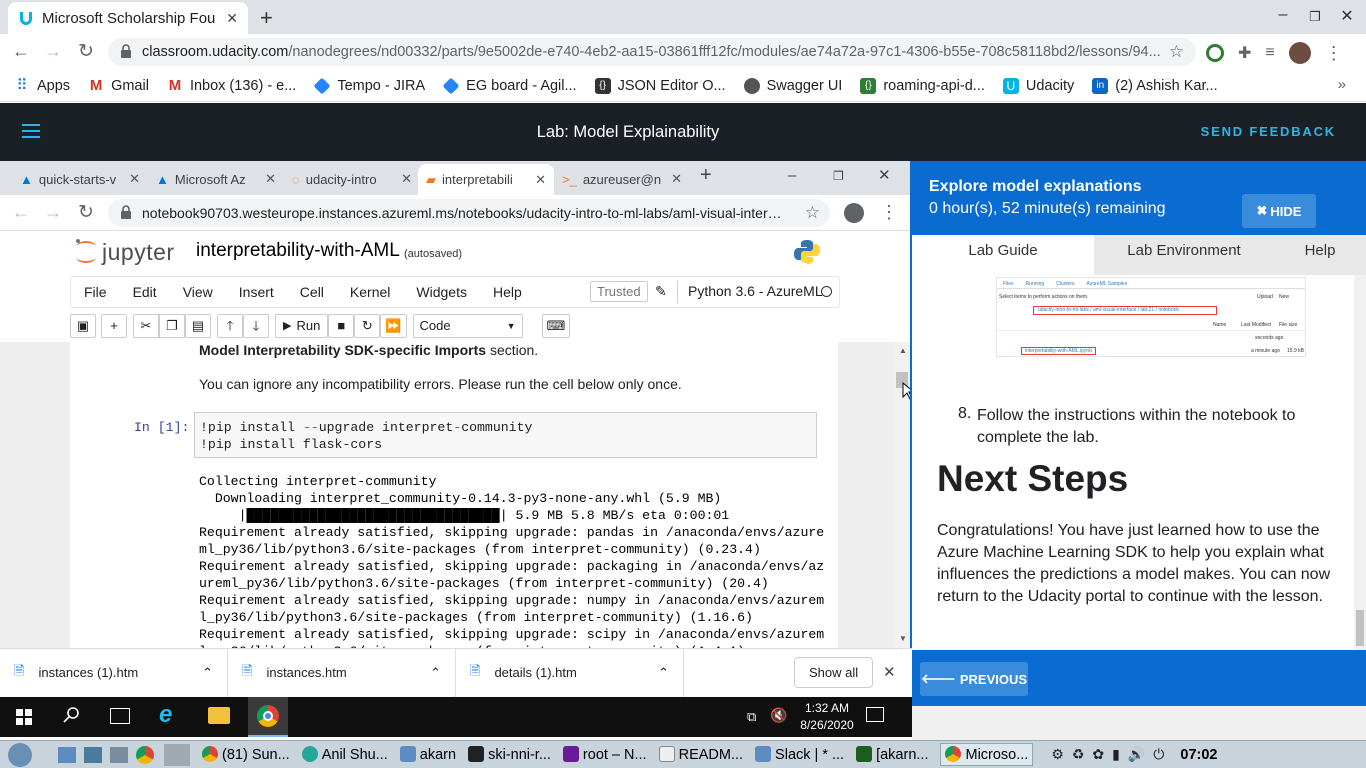  I want to click on tray-icons: ⚙♻✿▮🔊⏻, so click(1111, 754).